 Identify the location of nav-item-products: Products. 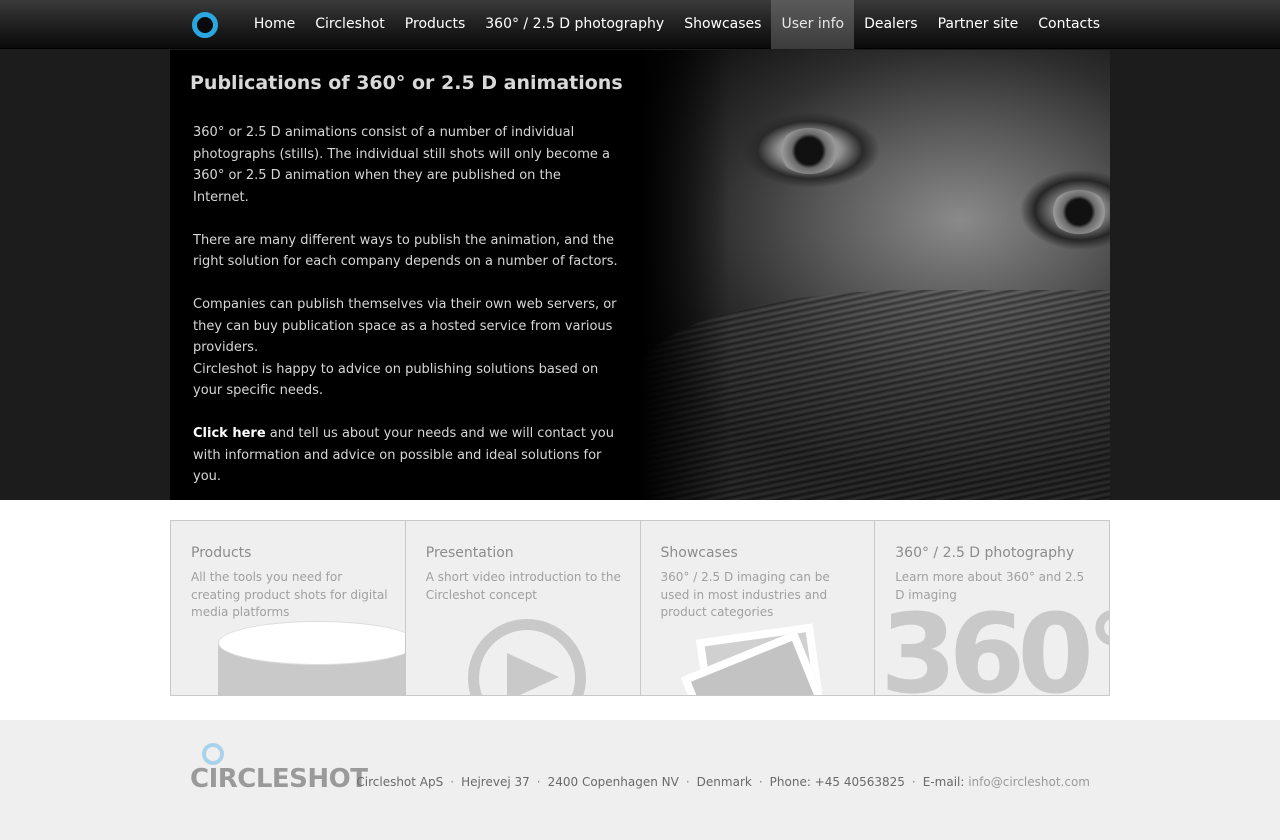
(435, 24).